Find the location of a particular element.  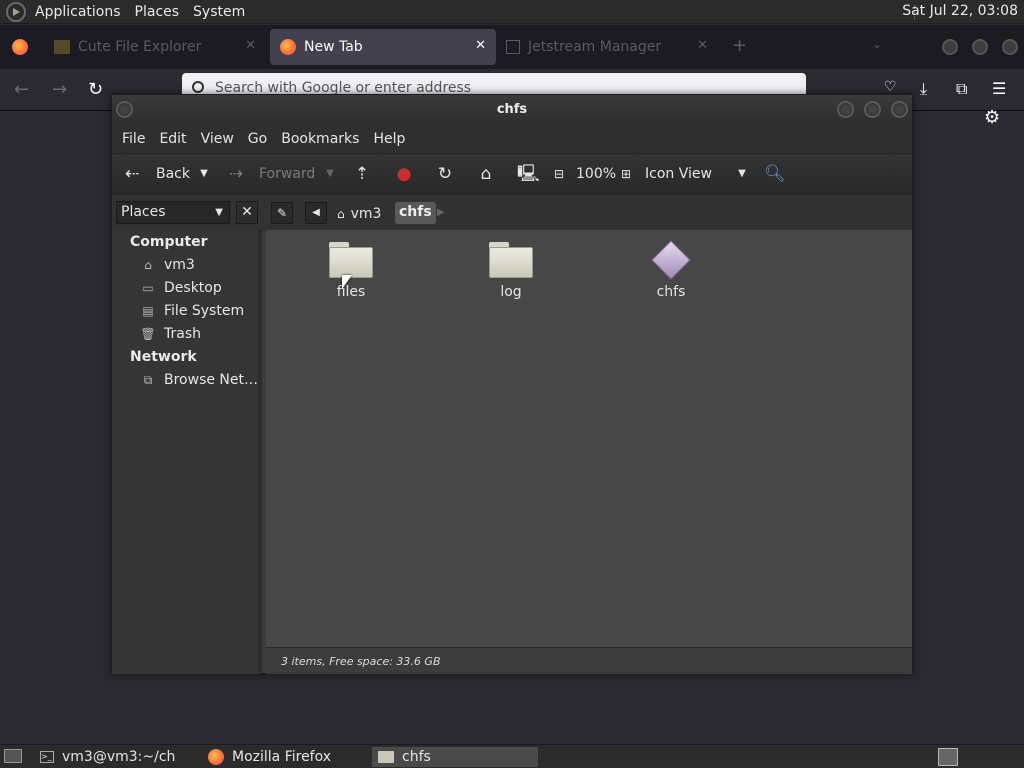

window-menu-button is located at coordinates (124, 109).